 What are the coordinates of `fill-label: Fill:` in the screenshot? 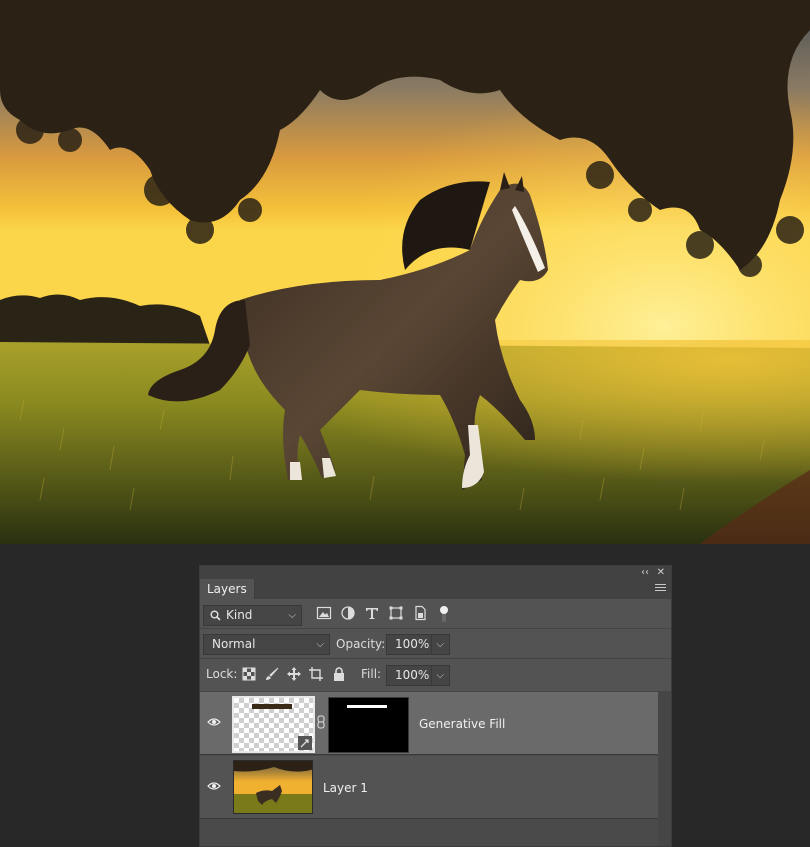 It's located at (371, 674).